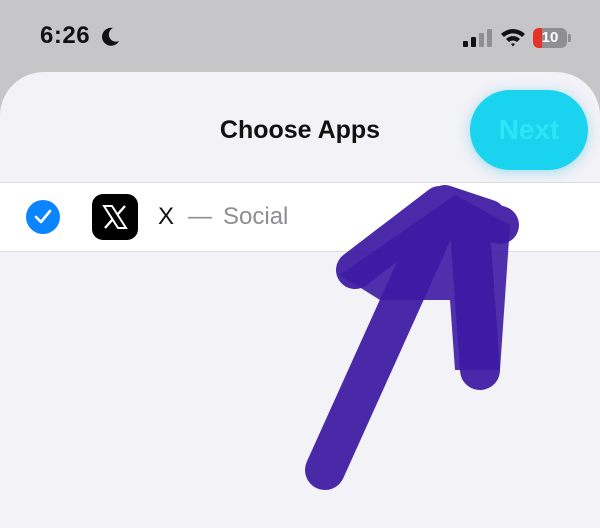 The height and width of the screenshot is (528, 600). I want to click on battery-tip, so click(569, 38).